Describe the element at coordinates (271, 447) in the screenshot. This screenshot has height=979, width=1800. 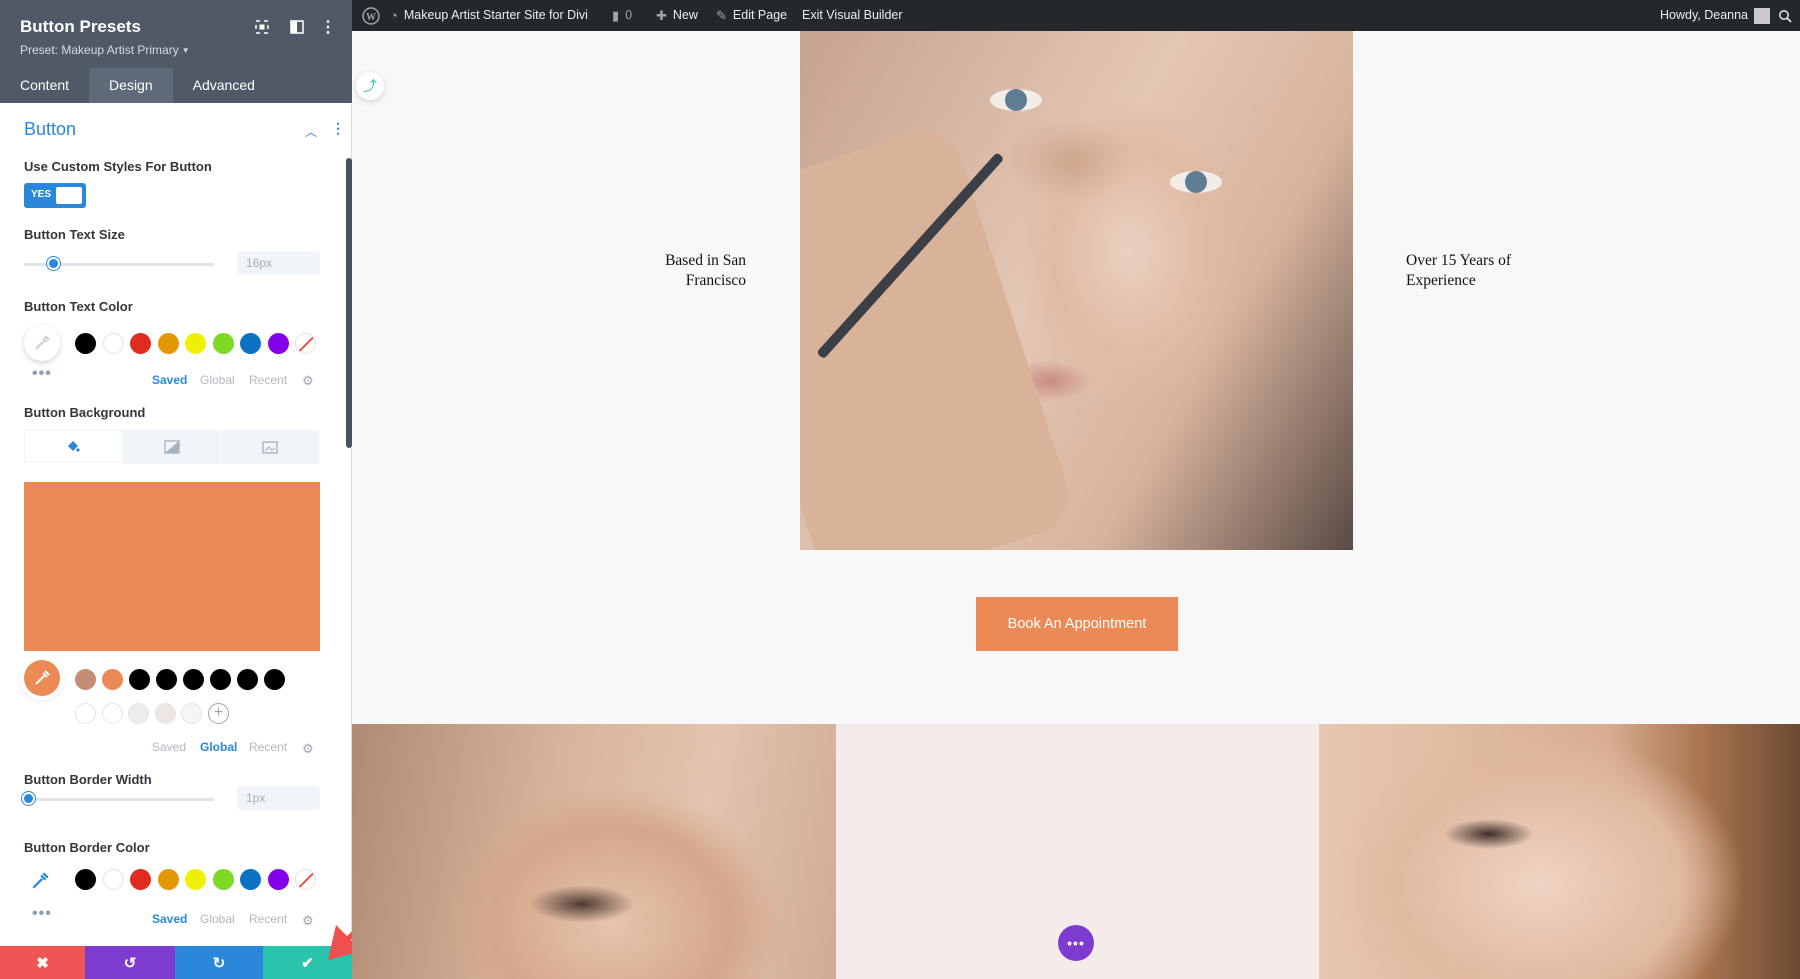
I see `image-icon` at that location.